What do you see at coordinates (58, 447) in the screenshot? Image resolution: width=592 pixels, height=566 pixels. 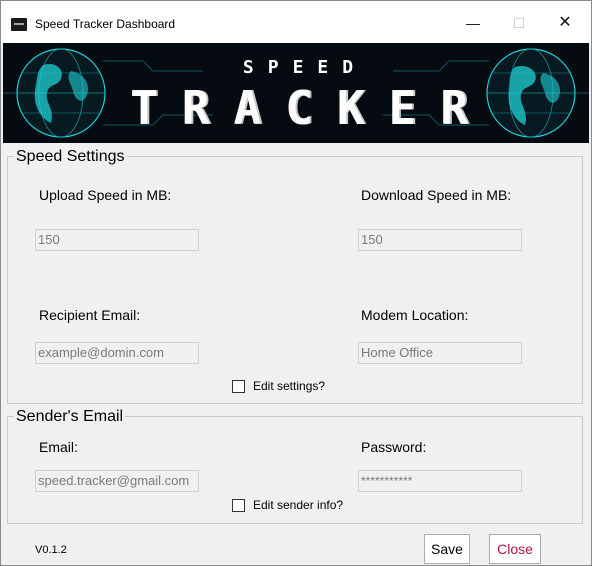 I see `sender-email-label: Email:` at bounding box center [58, 447].